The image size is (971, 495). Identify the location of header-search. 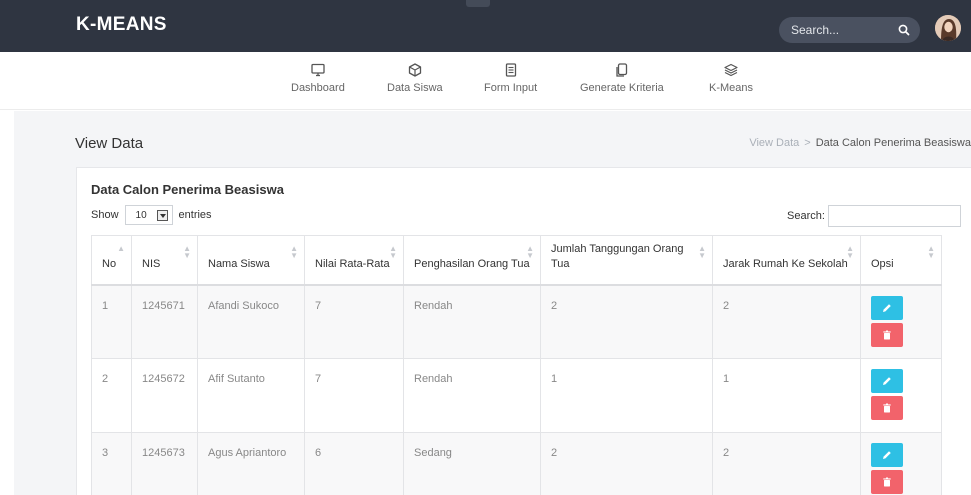
(849, 30).